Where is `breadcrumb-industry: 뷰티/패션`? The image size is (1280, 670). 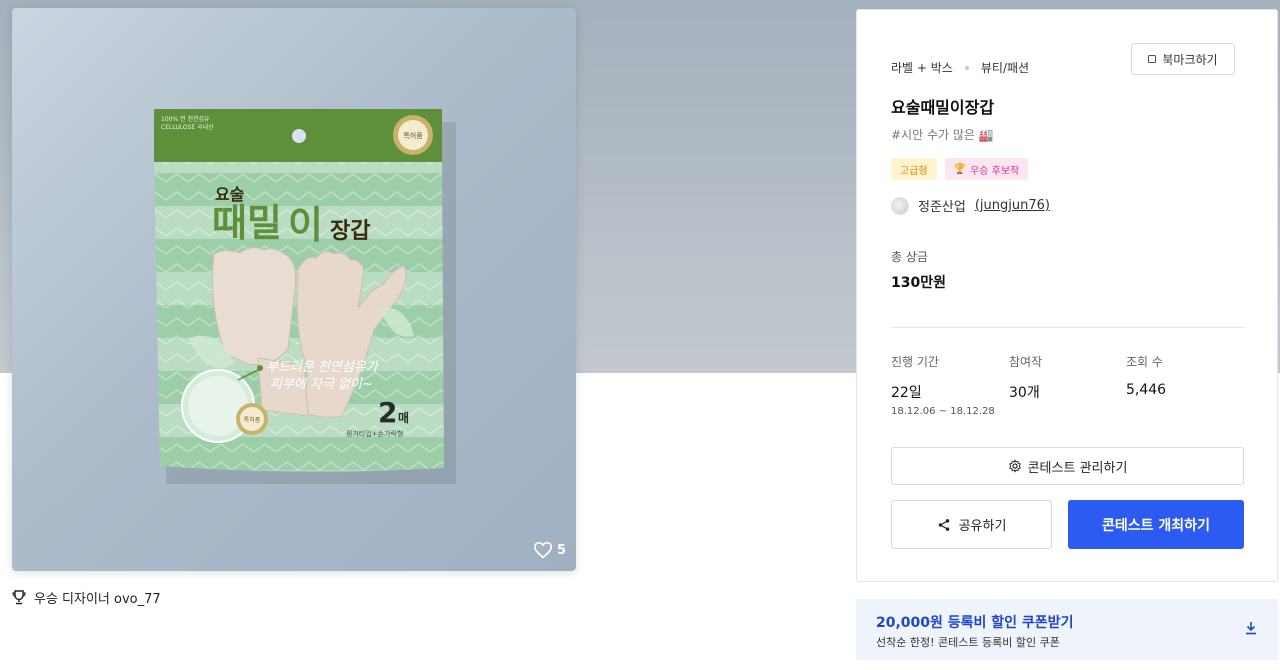
breadcrumb-industry: 뷰티/패션 is located at coordinates (1005, 67).